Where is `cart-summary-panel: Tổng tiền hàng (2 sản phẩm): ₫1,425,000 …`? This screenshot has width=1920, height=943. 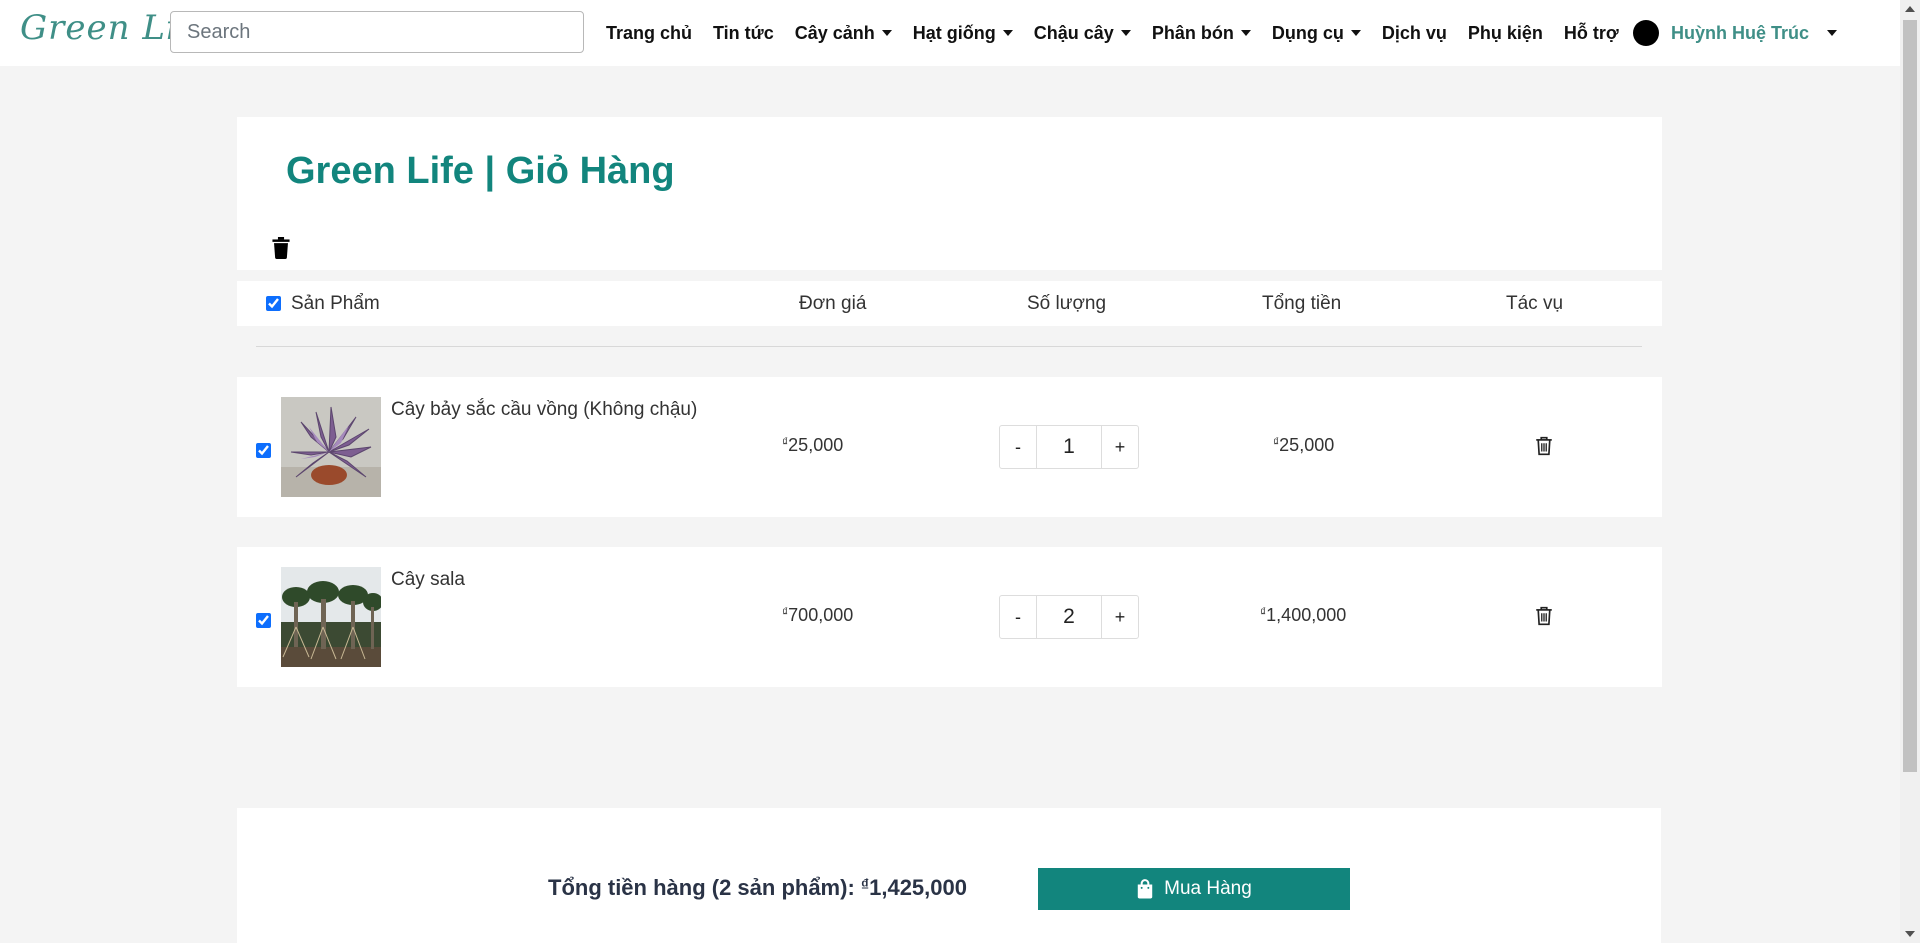 cart-summary-panel: Tổng tiền hàng (2 sản phẩm): ₫1,425,000 … is located at coordinates (949, 875).